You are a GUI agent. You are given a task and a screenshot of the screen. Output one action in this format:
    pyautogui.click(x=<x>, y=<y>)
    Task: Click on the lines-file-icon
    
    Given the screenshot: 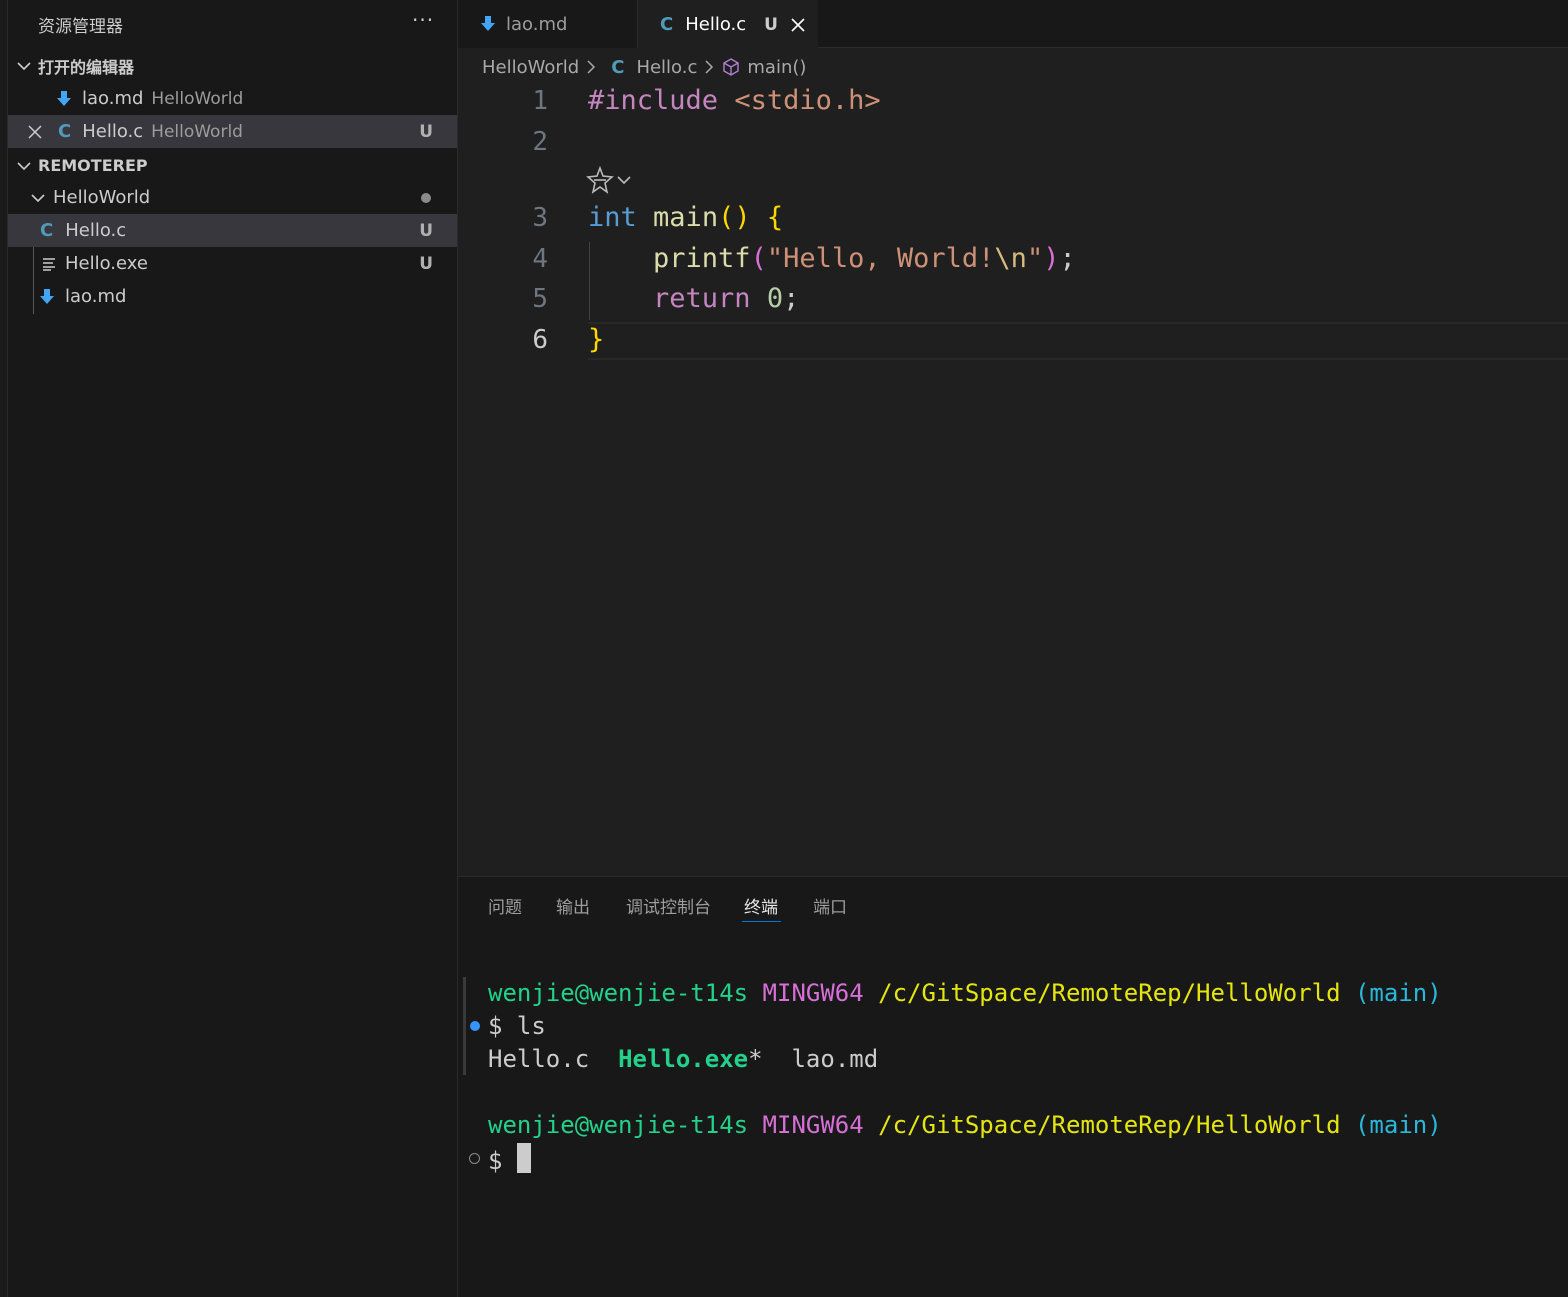 What is the action you would take?
    pyautogui.click(x=49, y=264)
    